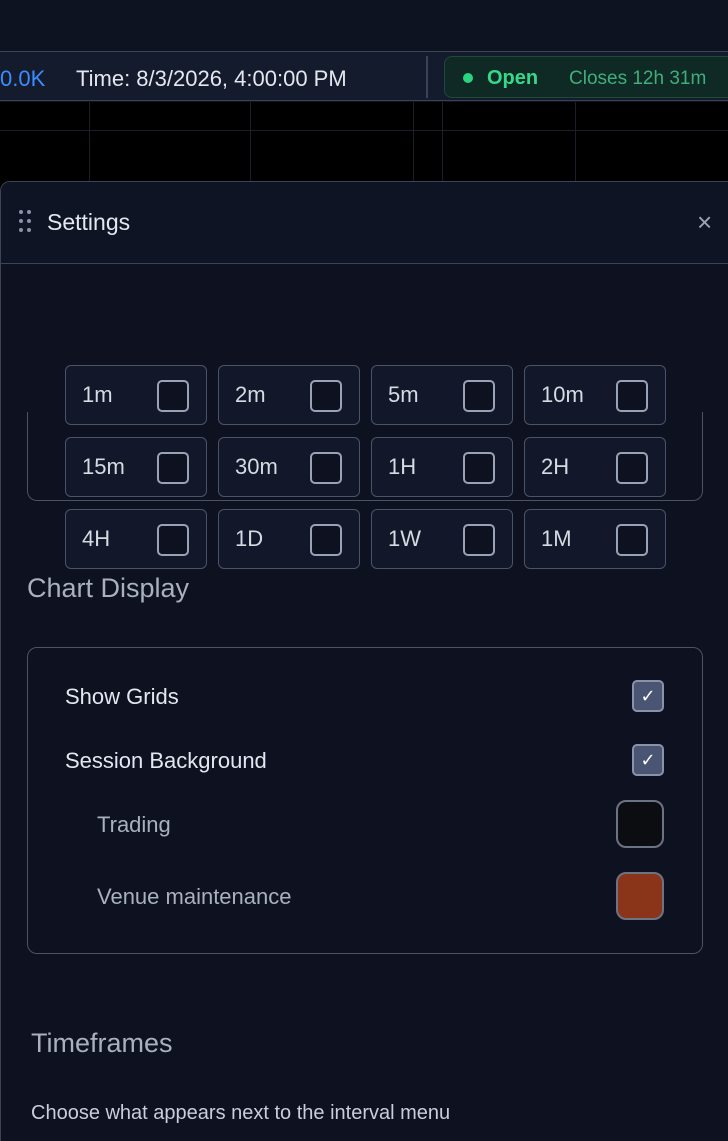  What do you see at coordinates (704, 222) in the screenshot?
I see `close-button: ×` at bounding box center [704, 222].